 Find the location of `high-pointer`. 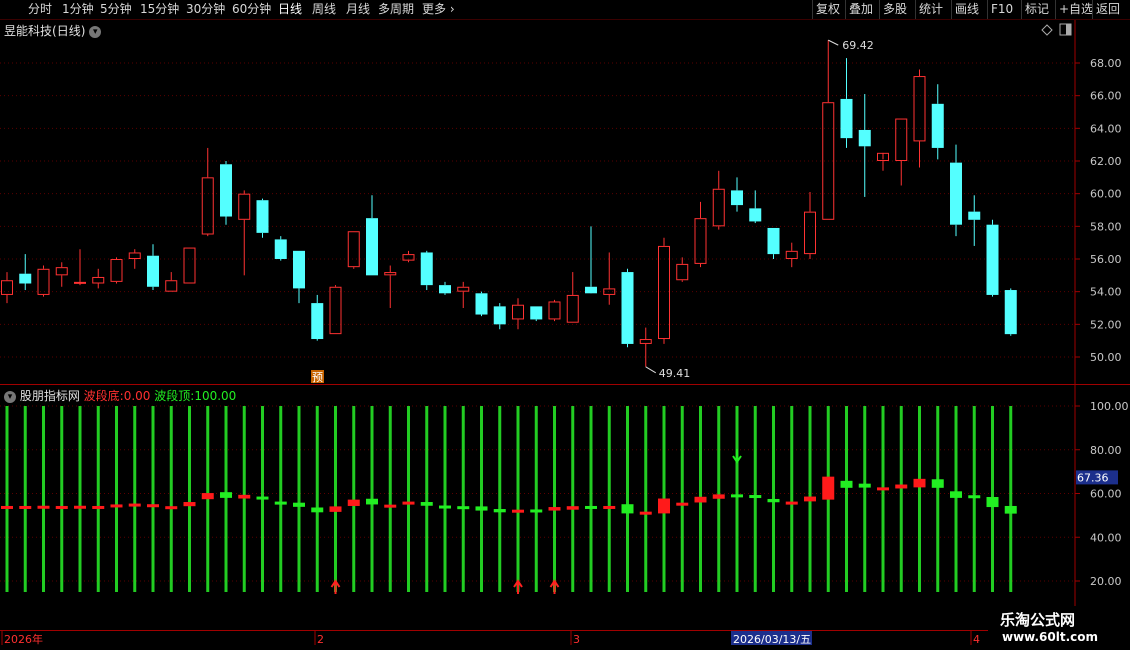

high-pointer is located at coordinates (833, 42).